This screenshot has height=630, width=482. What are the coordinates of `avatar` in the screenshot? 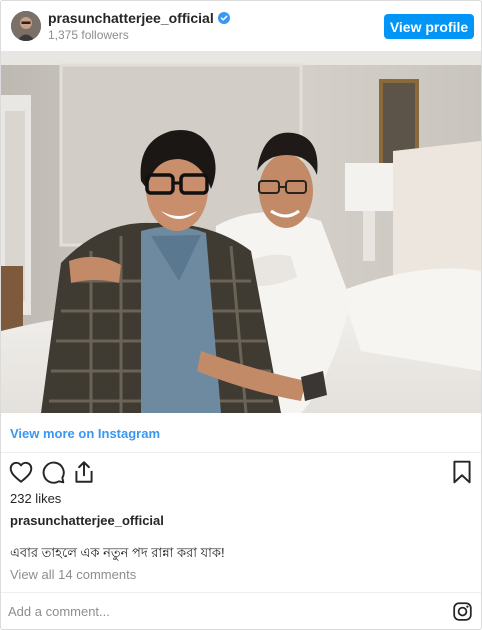 It's located at (26, 26).